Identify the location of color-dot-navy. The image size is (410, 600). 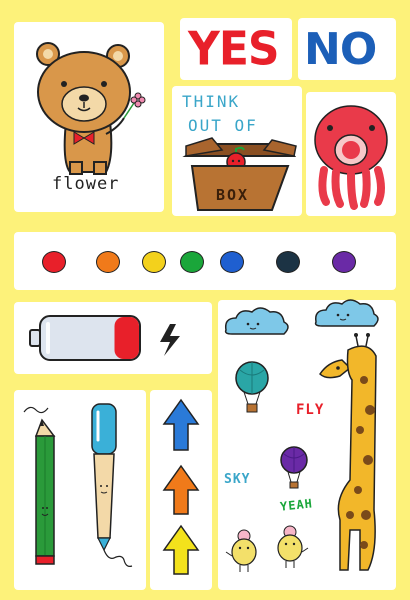
(288, 262).